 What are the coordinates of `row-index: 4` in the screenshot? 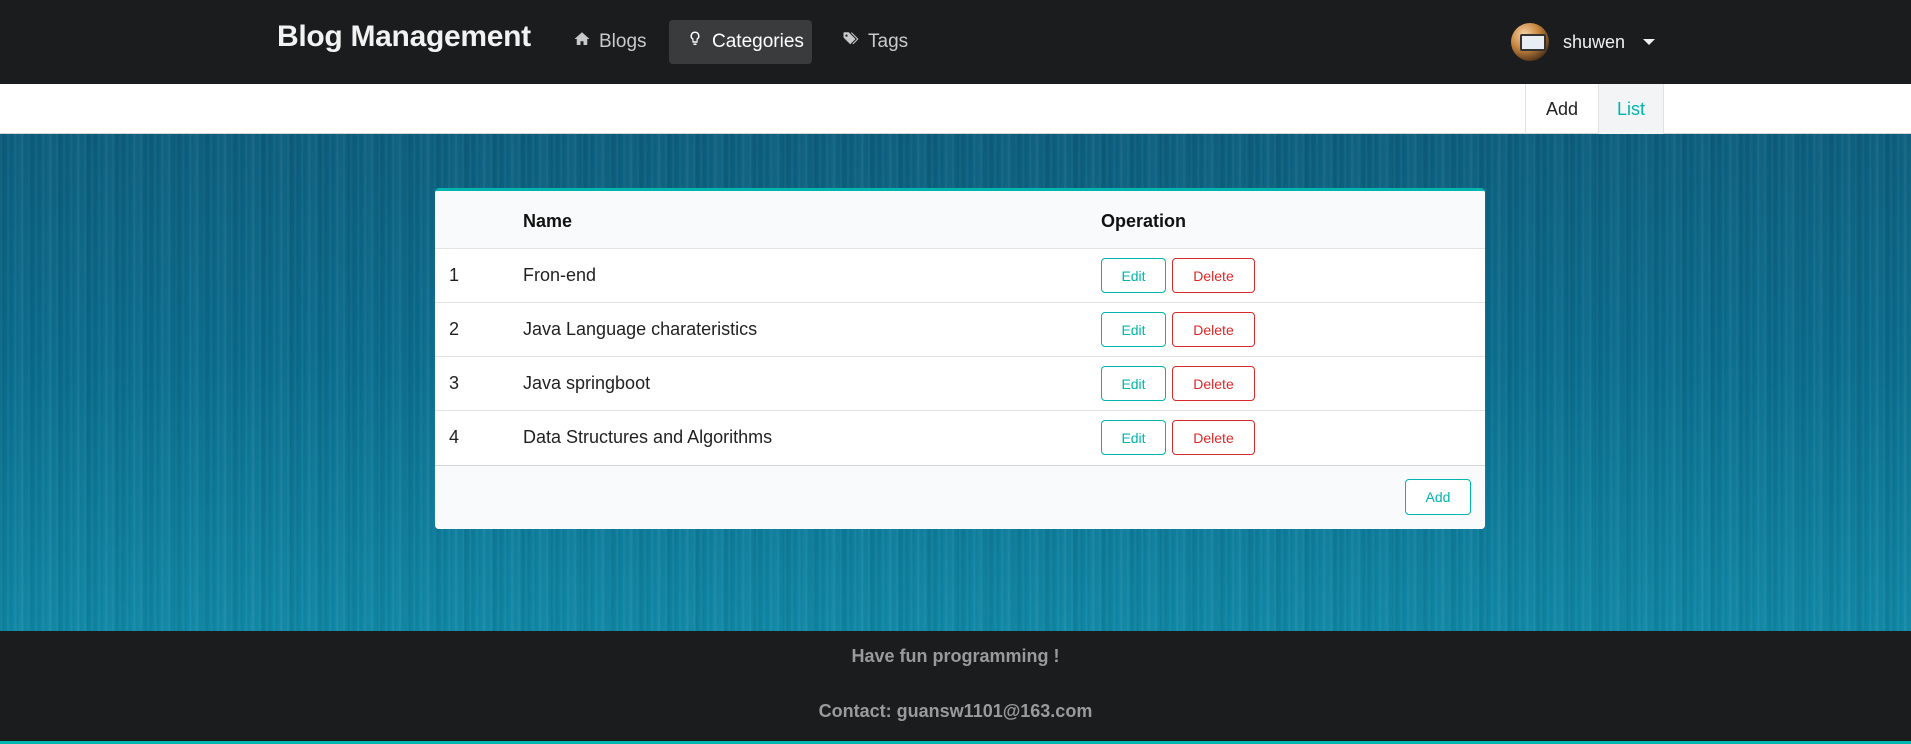 It's located at (454, 437).